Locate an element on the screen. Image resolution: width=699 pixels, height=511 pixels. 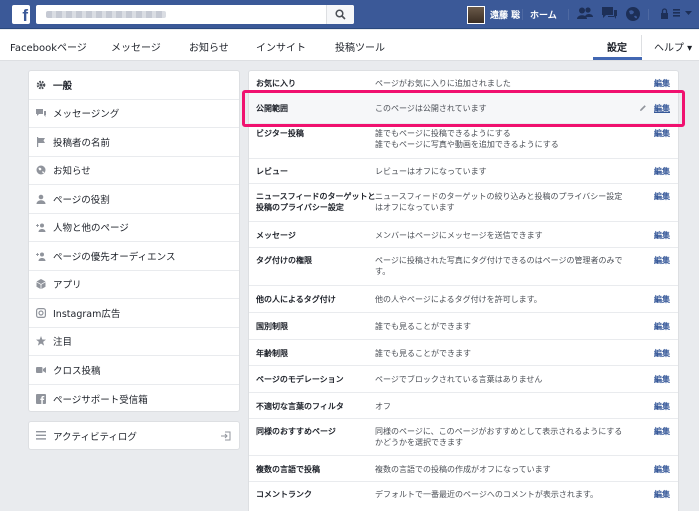
person-icon is located at coordinates (41, 199).